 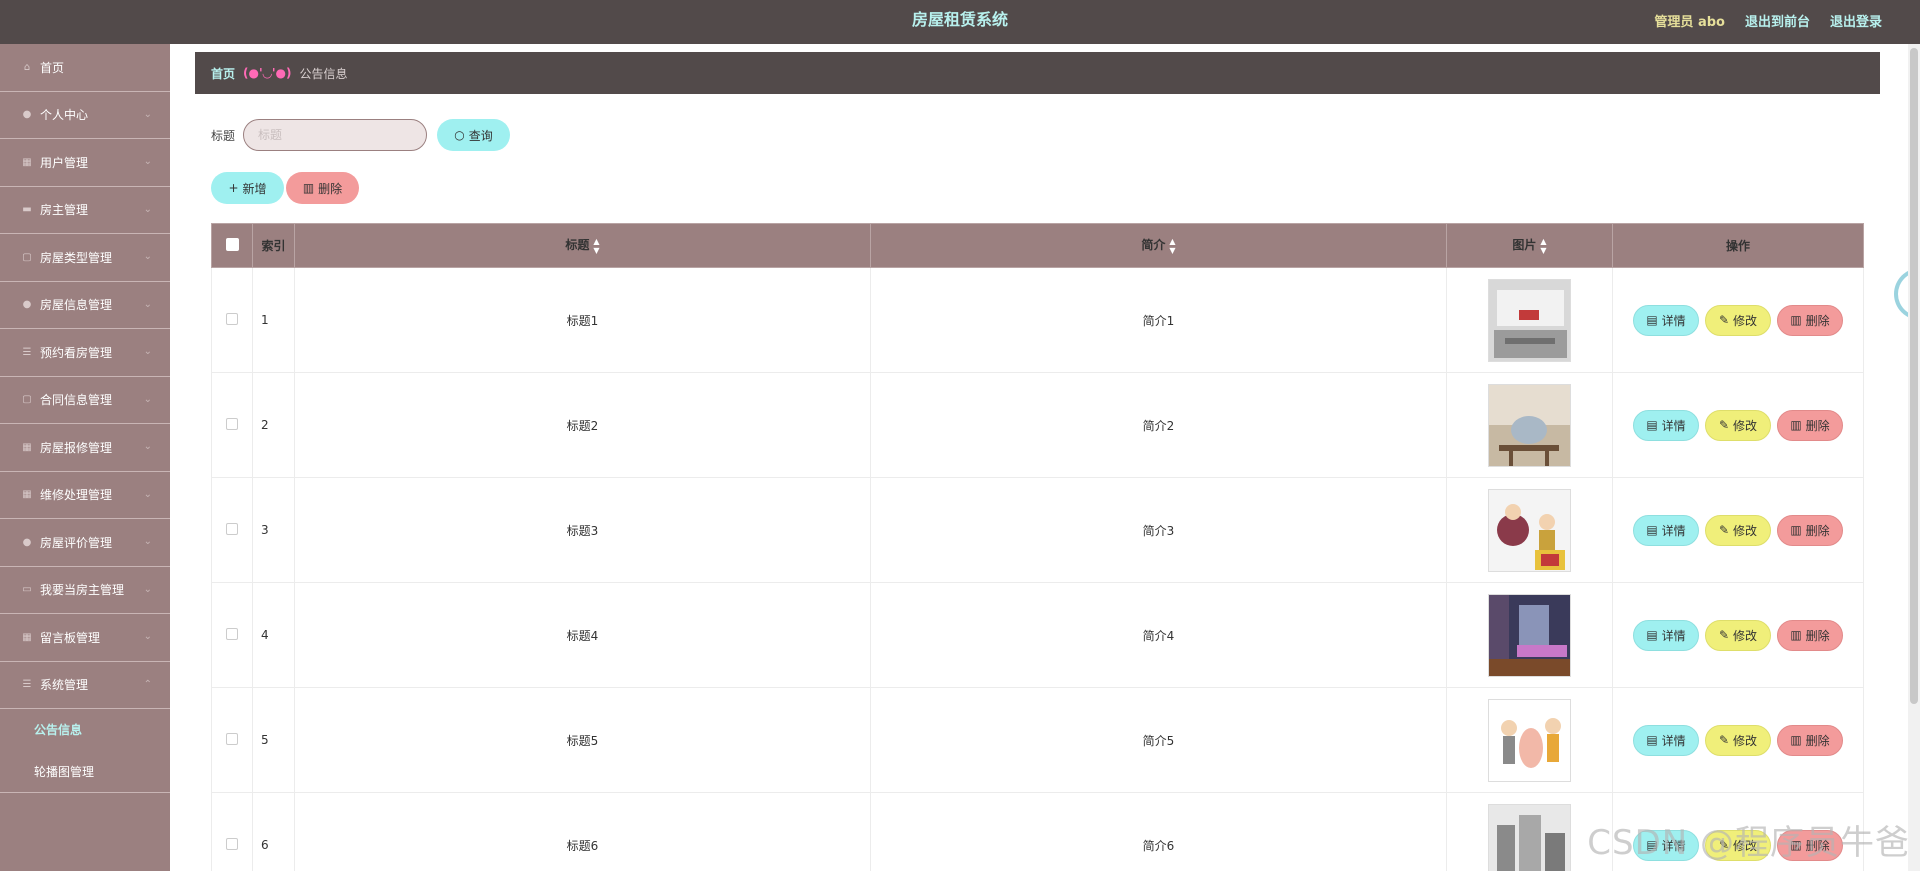 What do you see at coordinates (247, 188) in the screenshot?
I see `add-button: + 新增` at bounding box center [247, 188].